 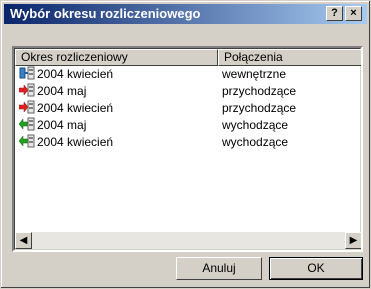 I want to click on list-header: Okres rozliczeniowy Połączenia, so click(x=188, y=57).